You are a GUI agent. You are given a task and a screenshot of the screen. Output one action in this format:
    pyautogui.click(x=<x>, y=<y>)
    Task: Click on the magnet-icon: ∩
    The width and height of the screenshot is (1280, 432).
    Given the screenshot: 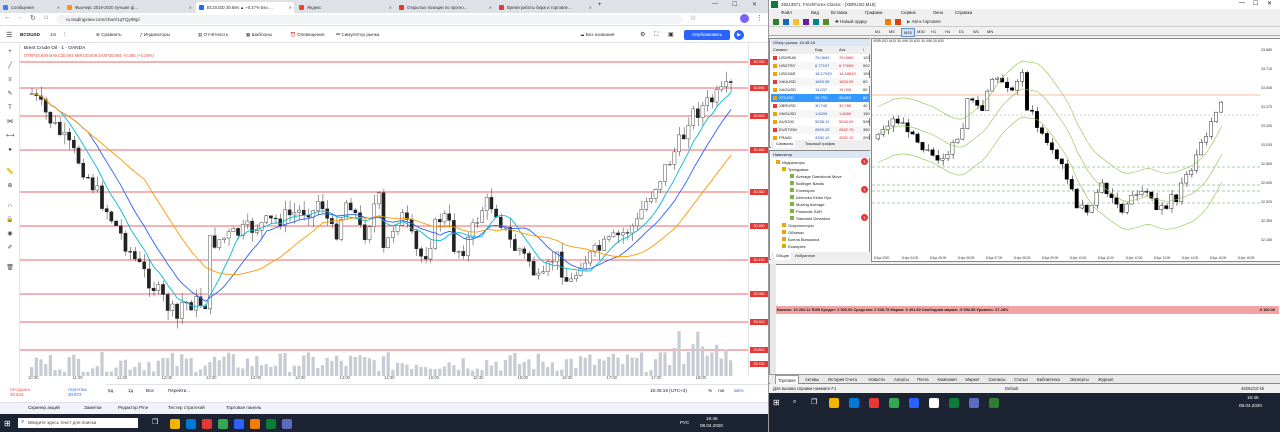 What is the action you would take?
    pyautogui.click(x=10, y=206)
    